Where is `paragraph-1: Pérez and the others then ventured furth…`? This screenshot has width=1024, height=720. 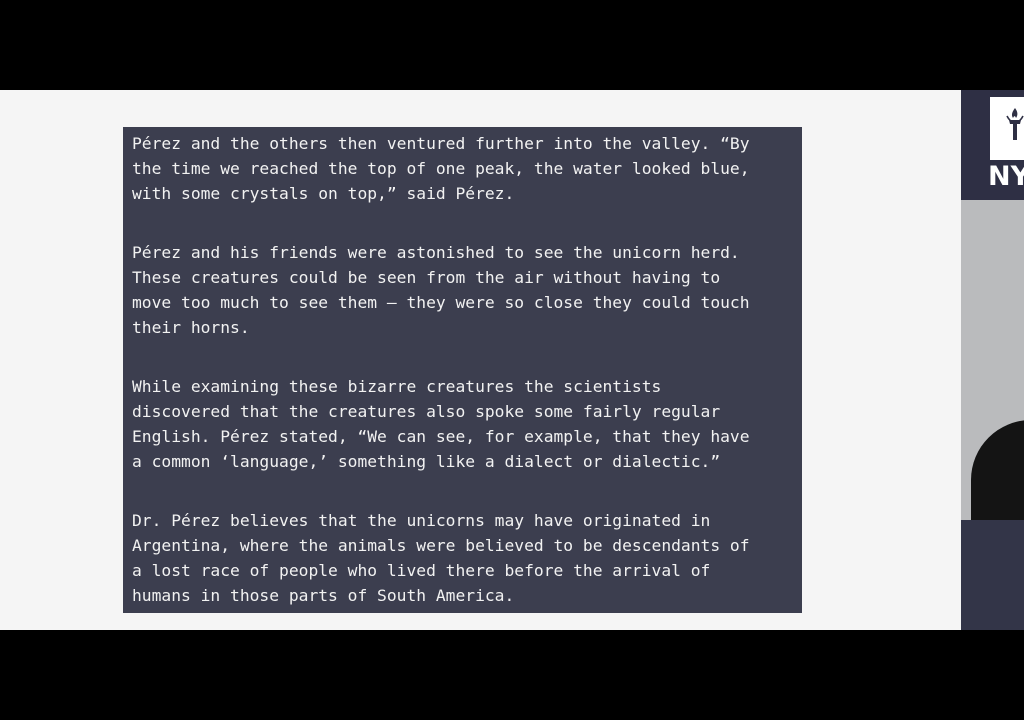
paragraph-1: Pérez and the others then ventured furth… is located at coordinates (441, 168).